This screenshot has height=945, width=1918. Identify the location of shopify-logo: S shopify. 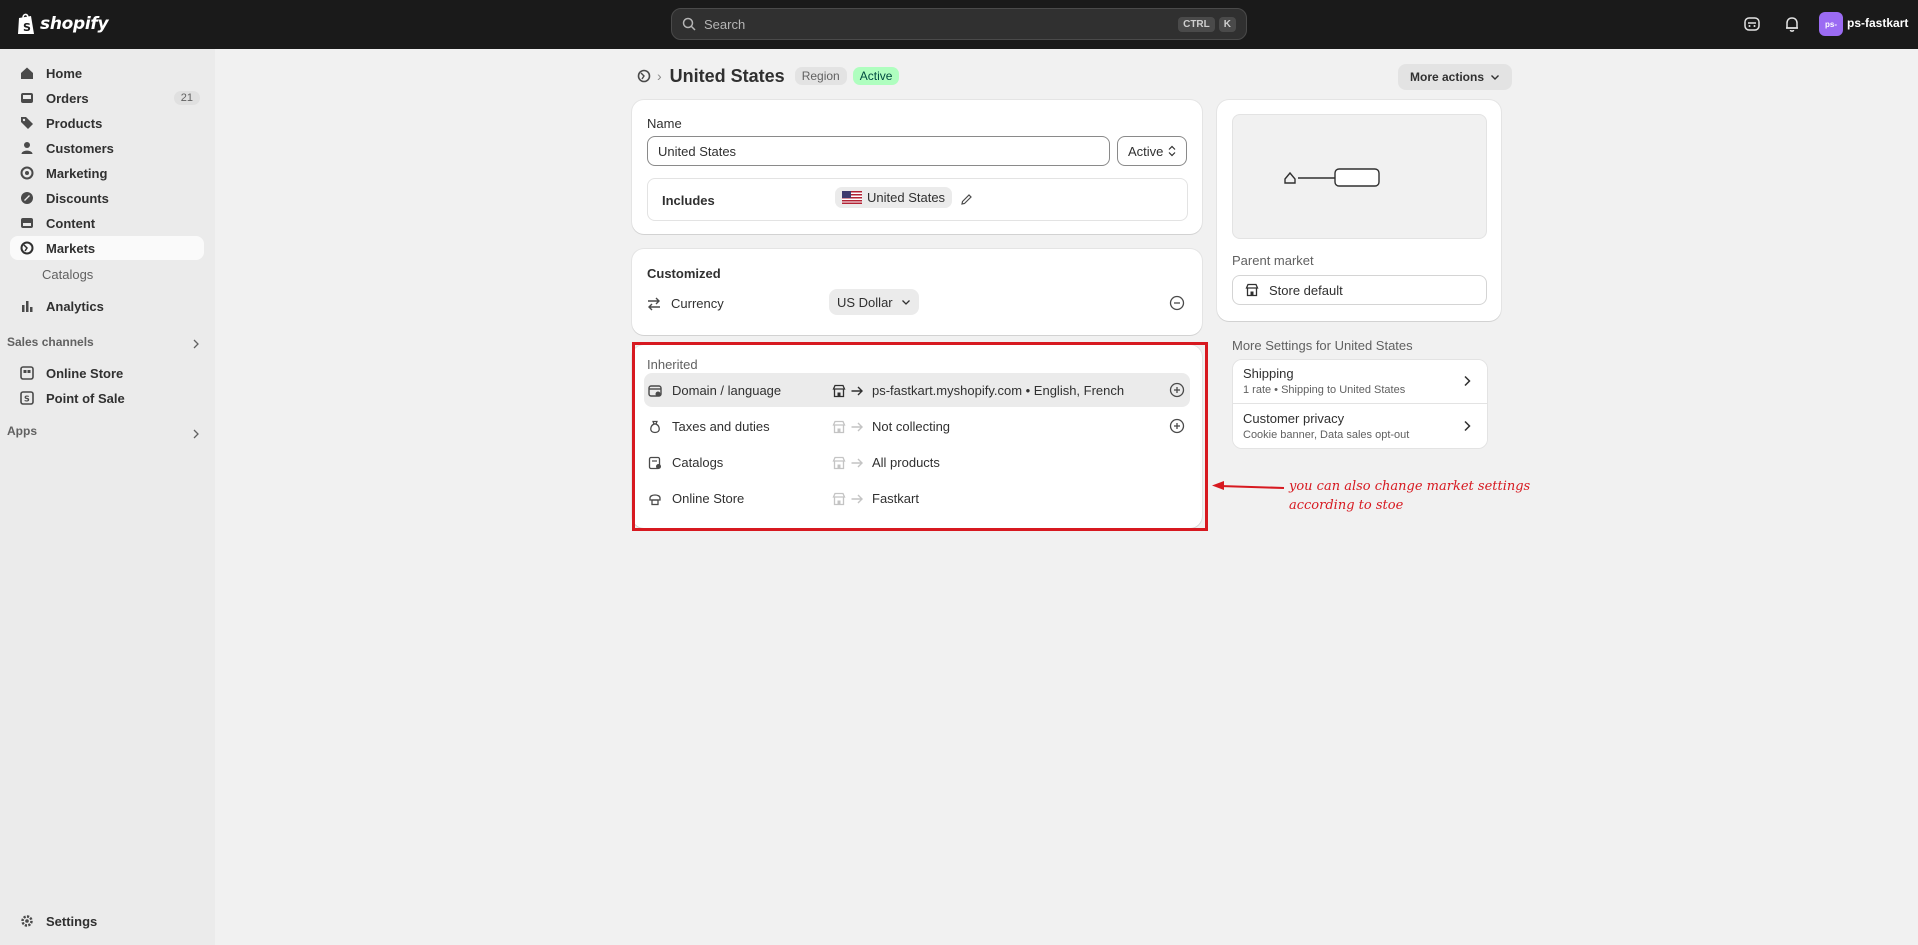
(62, 24).